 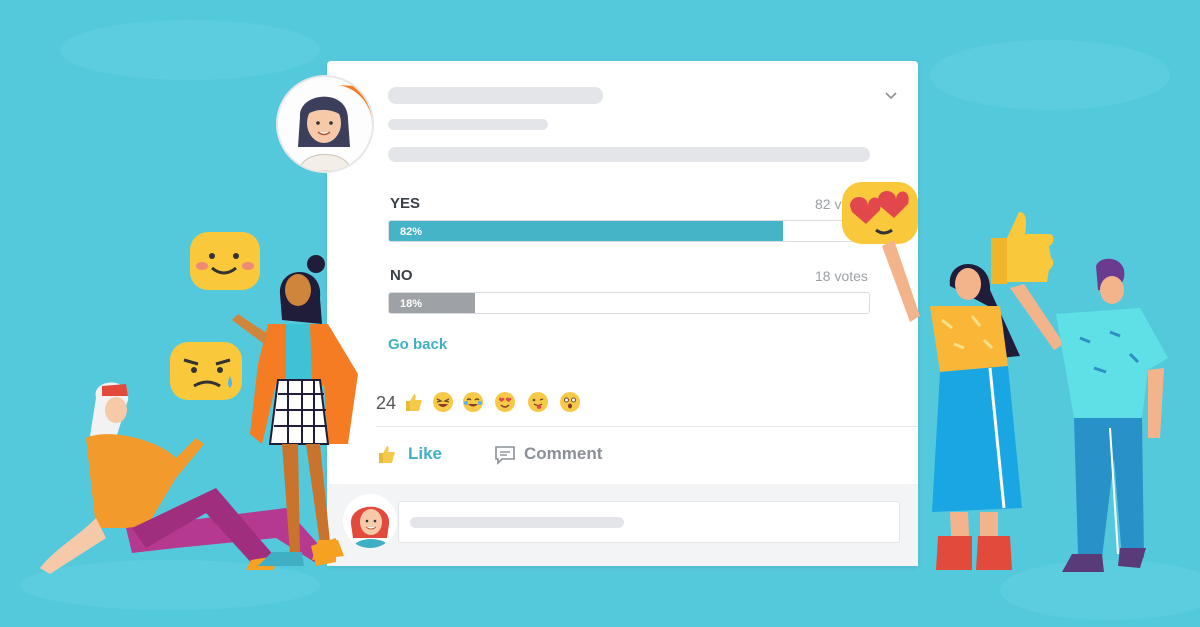 What do you see at coordinates (505, 402) in the screenshot?
I see `heart-eyes-face-icon` at bounding box center [505, 402].